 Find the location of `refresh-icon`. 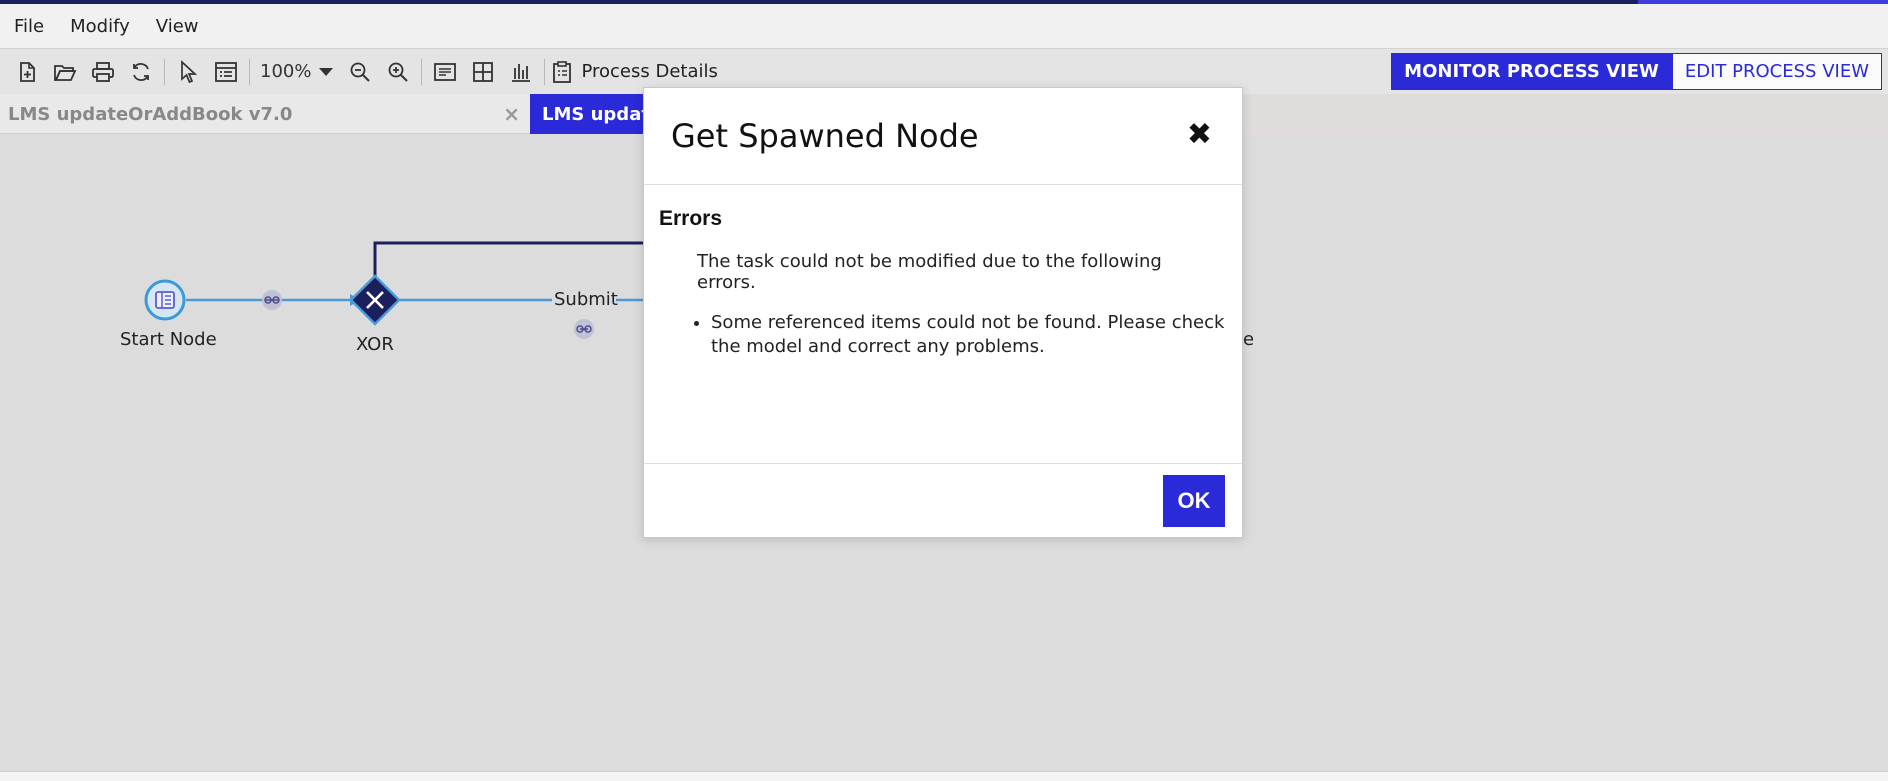

refresh-icon is located at coordinates (141, 72).